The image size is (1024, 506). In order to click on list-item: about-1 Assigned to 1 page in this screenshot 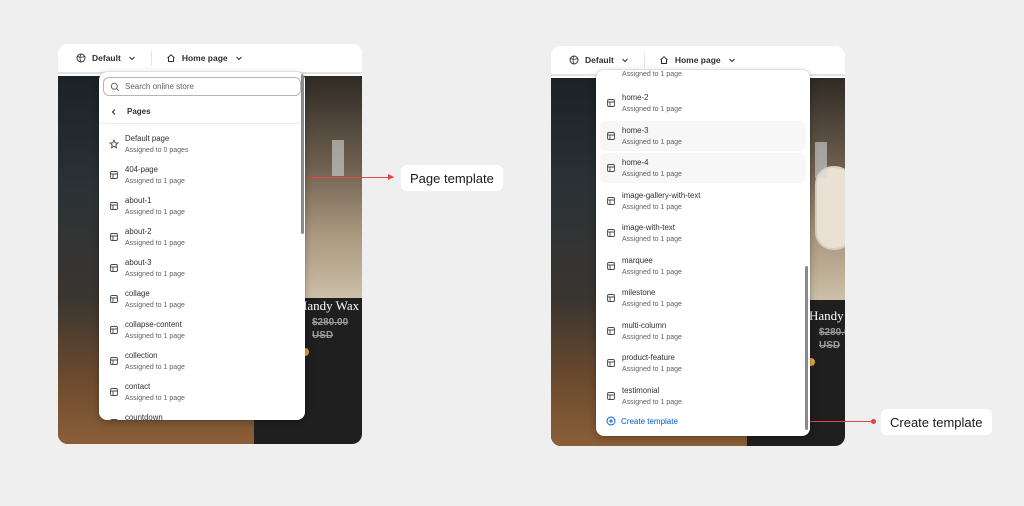, I will do `click(202, 206)`.